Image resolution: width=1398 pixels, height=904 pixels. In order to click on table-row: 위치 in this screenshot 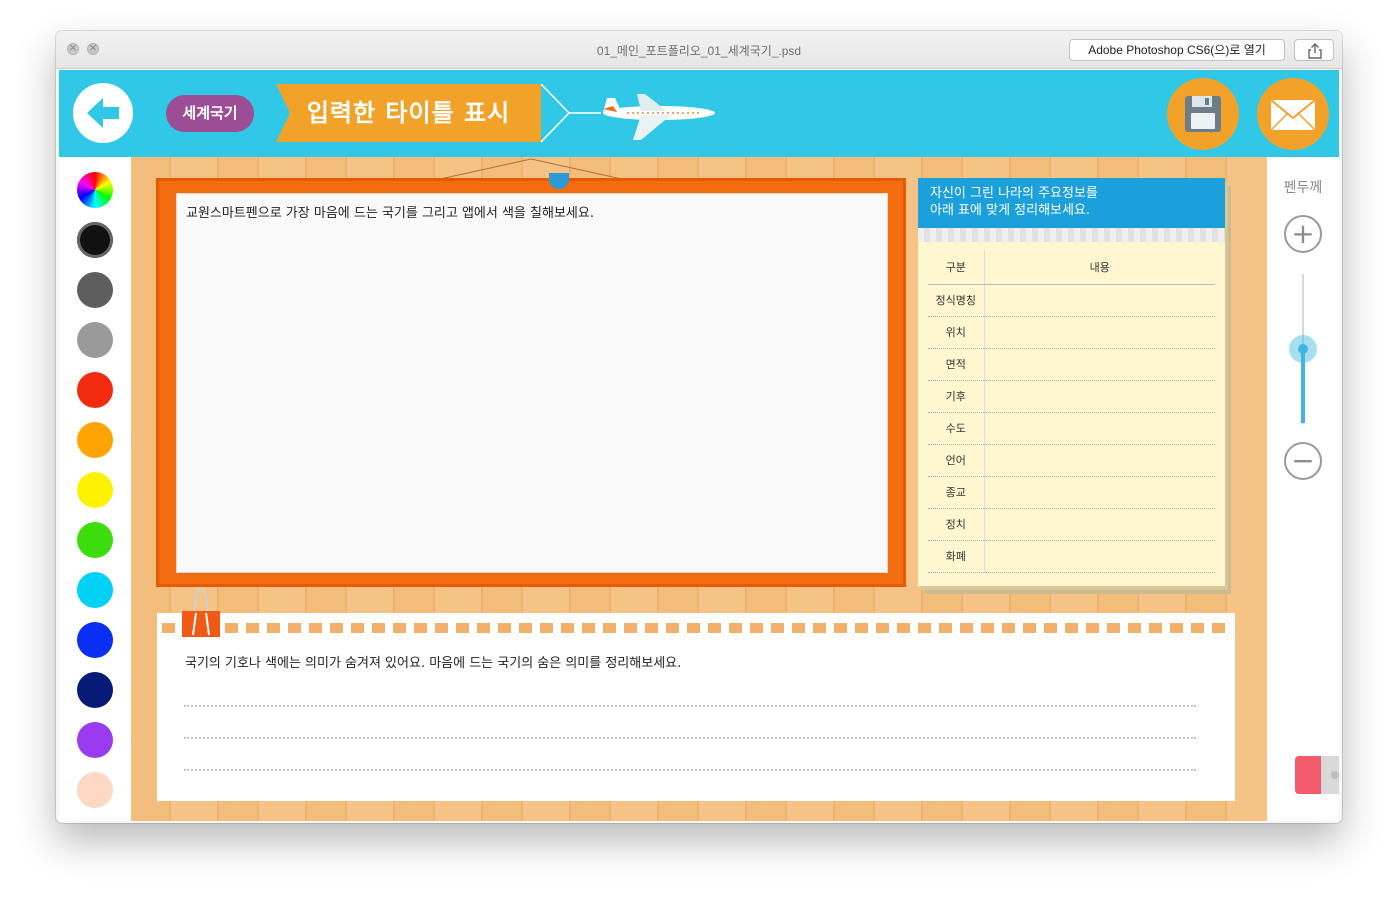, I will do `click(1071, 332)`.